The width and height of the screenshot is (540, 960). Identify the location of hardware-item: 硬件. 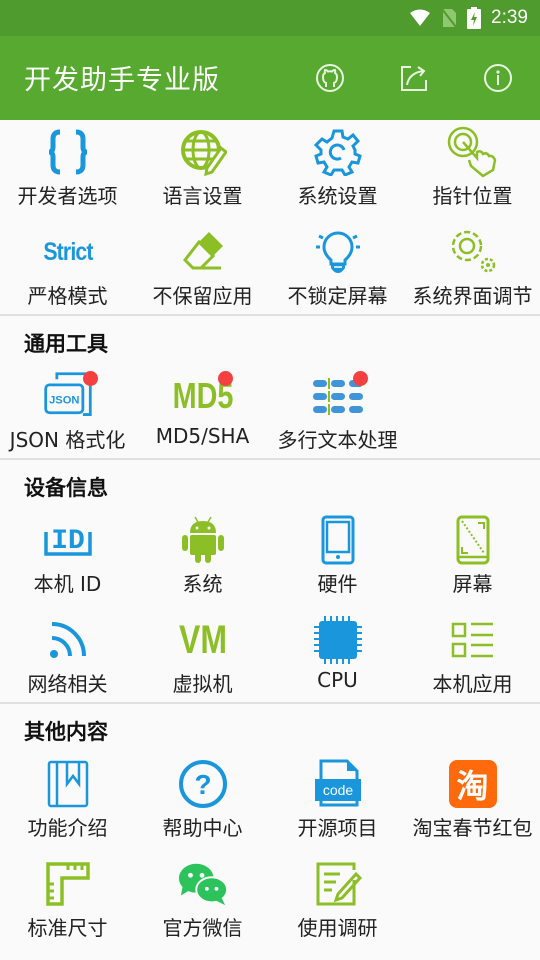
(337, 558).